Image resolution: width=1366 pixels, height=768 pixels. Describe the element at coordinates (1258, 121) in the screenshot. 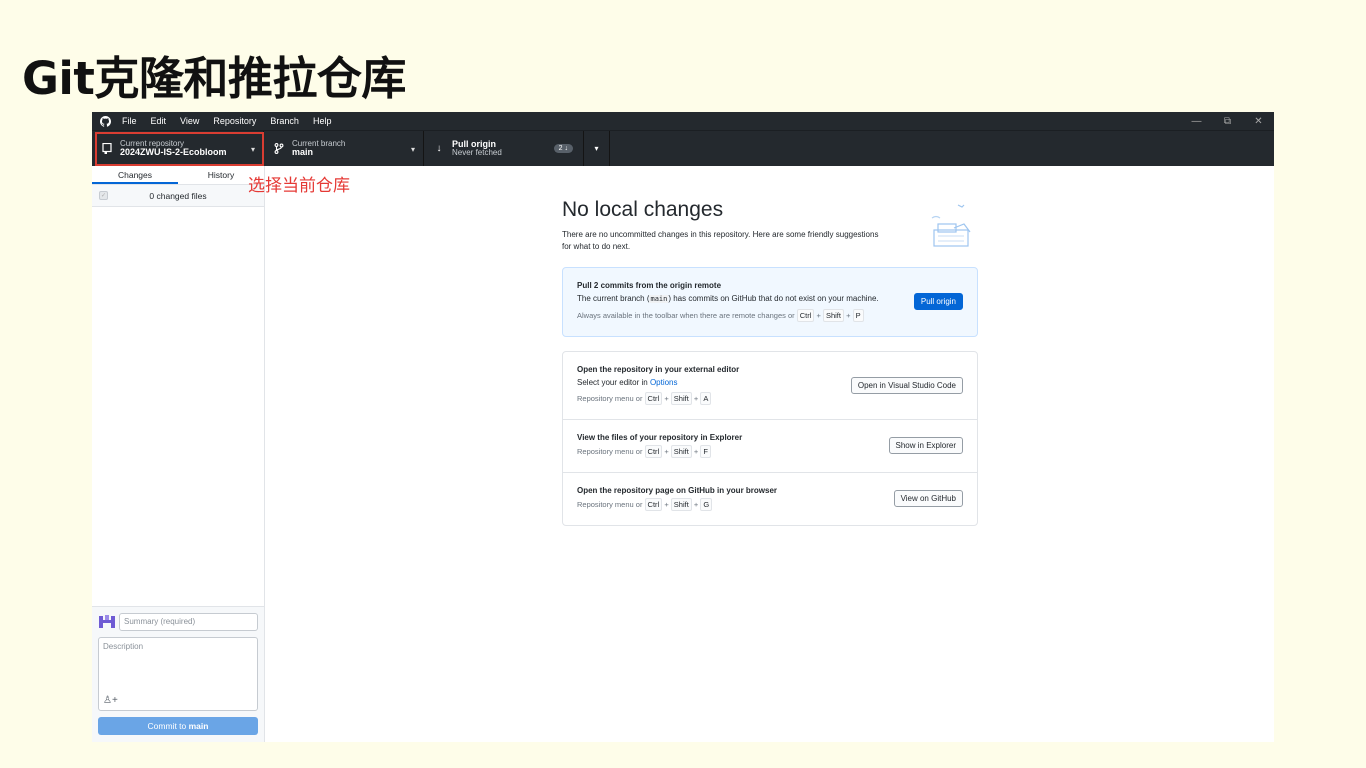

I see `close-icon: ✕` at that location.